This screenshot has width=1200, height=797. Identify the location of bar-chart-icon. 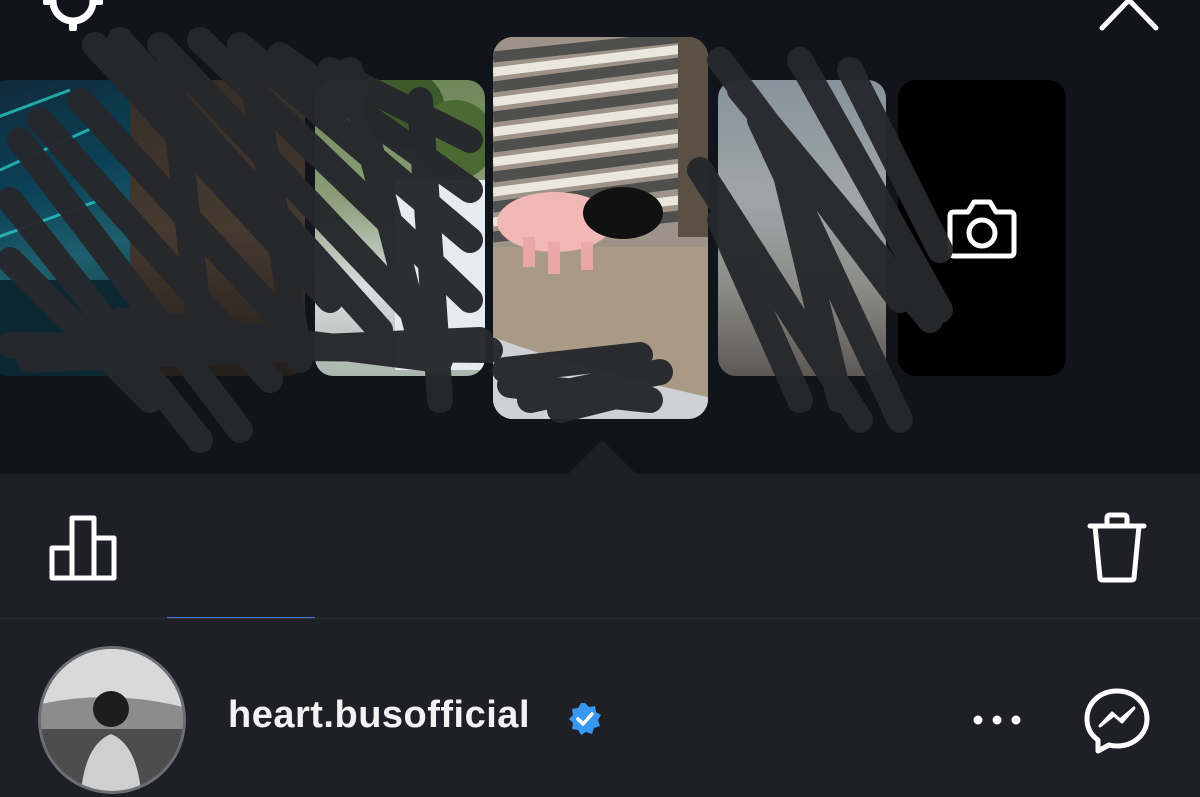
(84, 548).